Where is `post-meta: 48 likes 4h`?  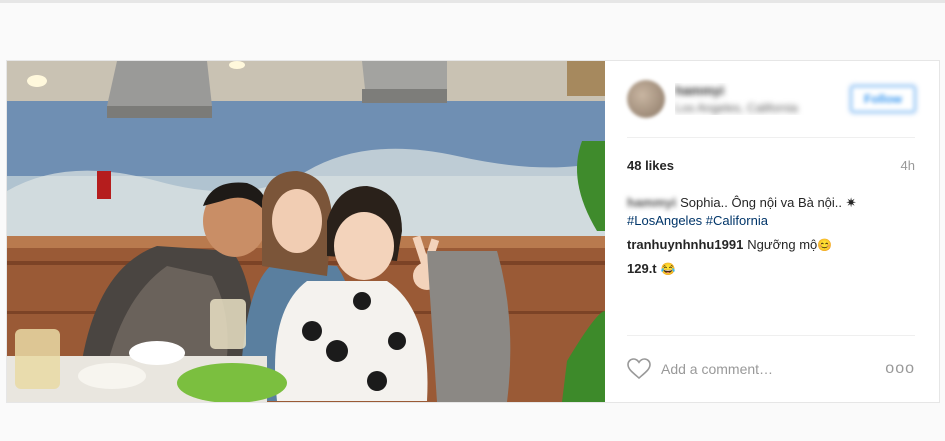 post-meta: 48 likes 4h is located at coordinates (771, 165).